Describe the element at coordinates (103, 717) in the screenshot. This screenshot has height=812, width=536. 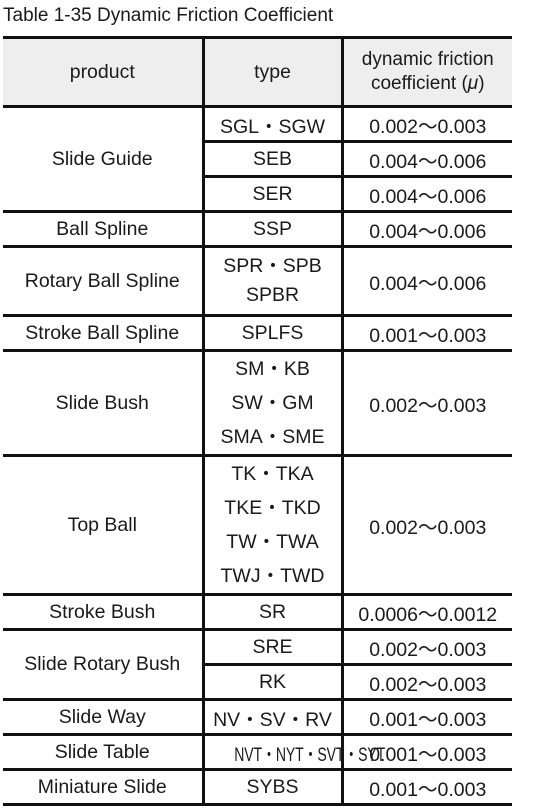
I see `product-cell: Slide Way` at that location.